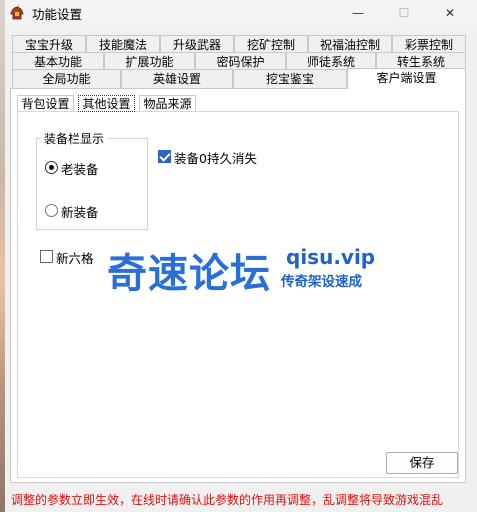  I want to click on equip-bar-legend: 装备栏显示, so click(74, 138).